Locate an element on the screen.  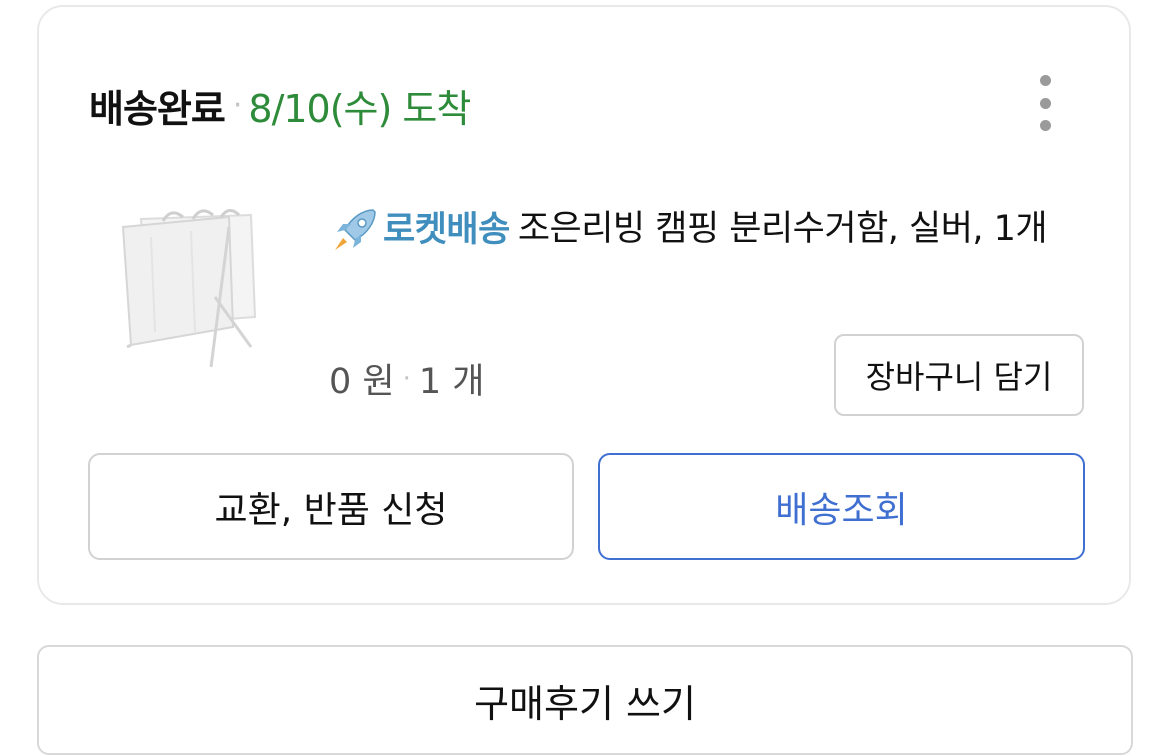
product-thumbnail is located at coordinates (191, 287).